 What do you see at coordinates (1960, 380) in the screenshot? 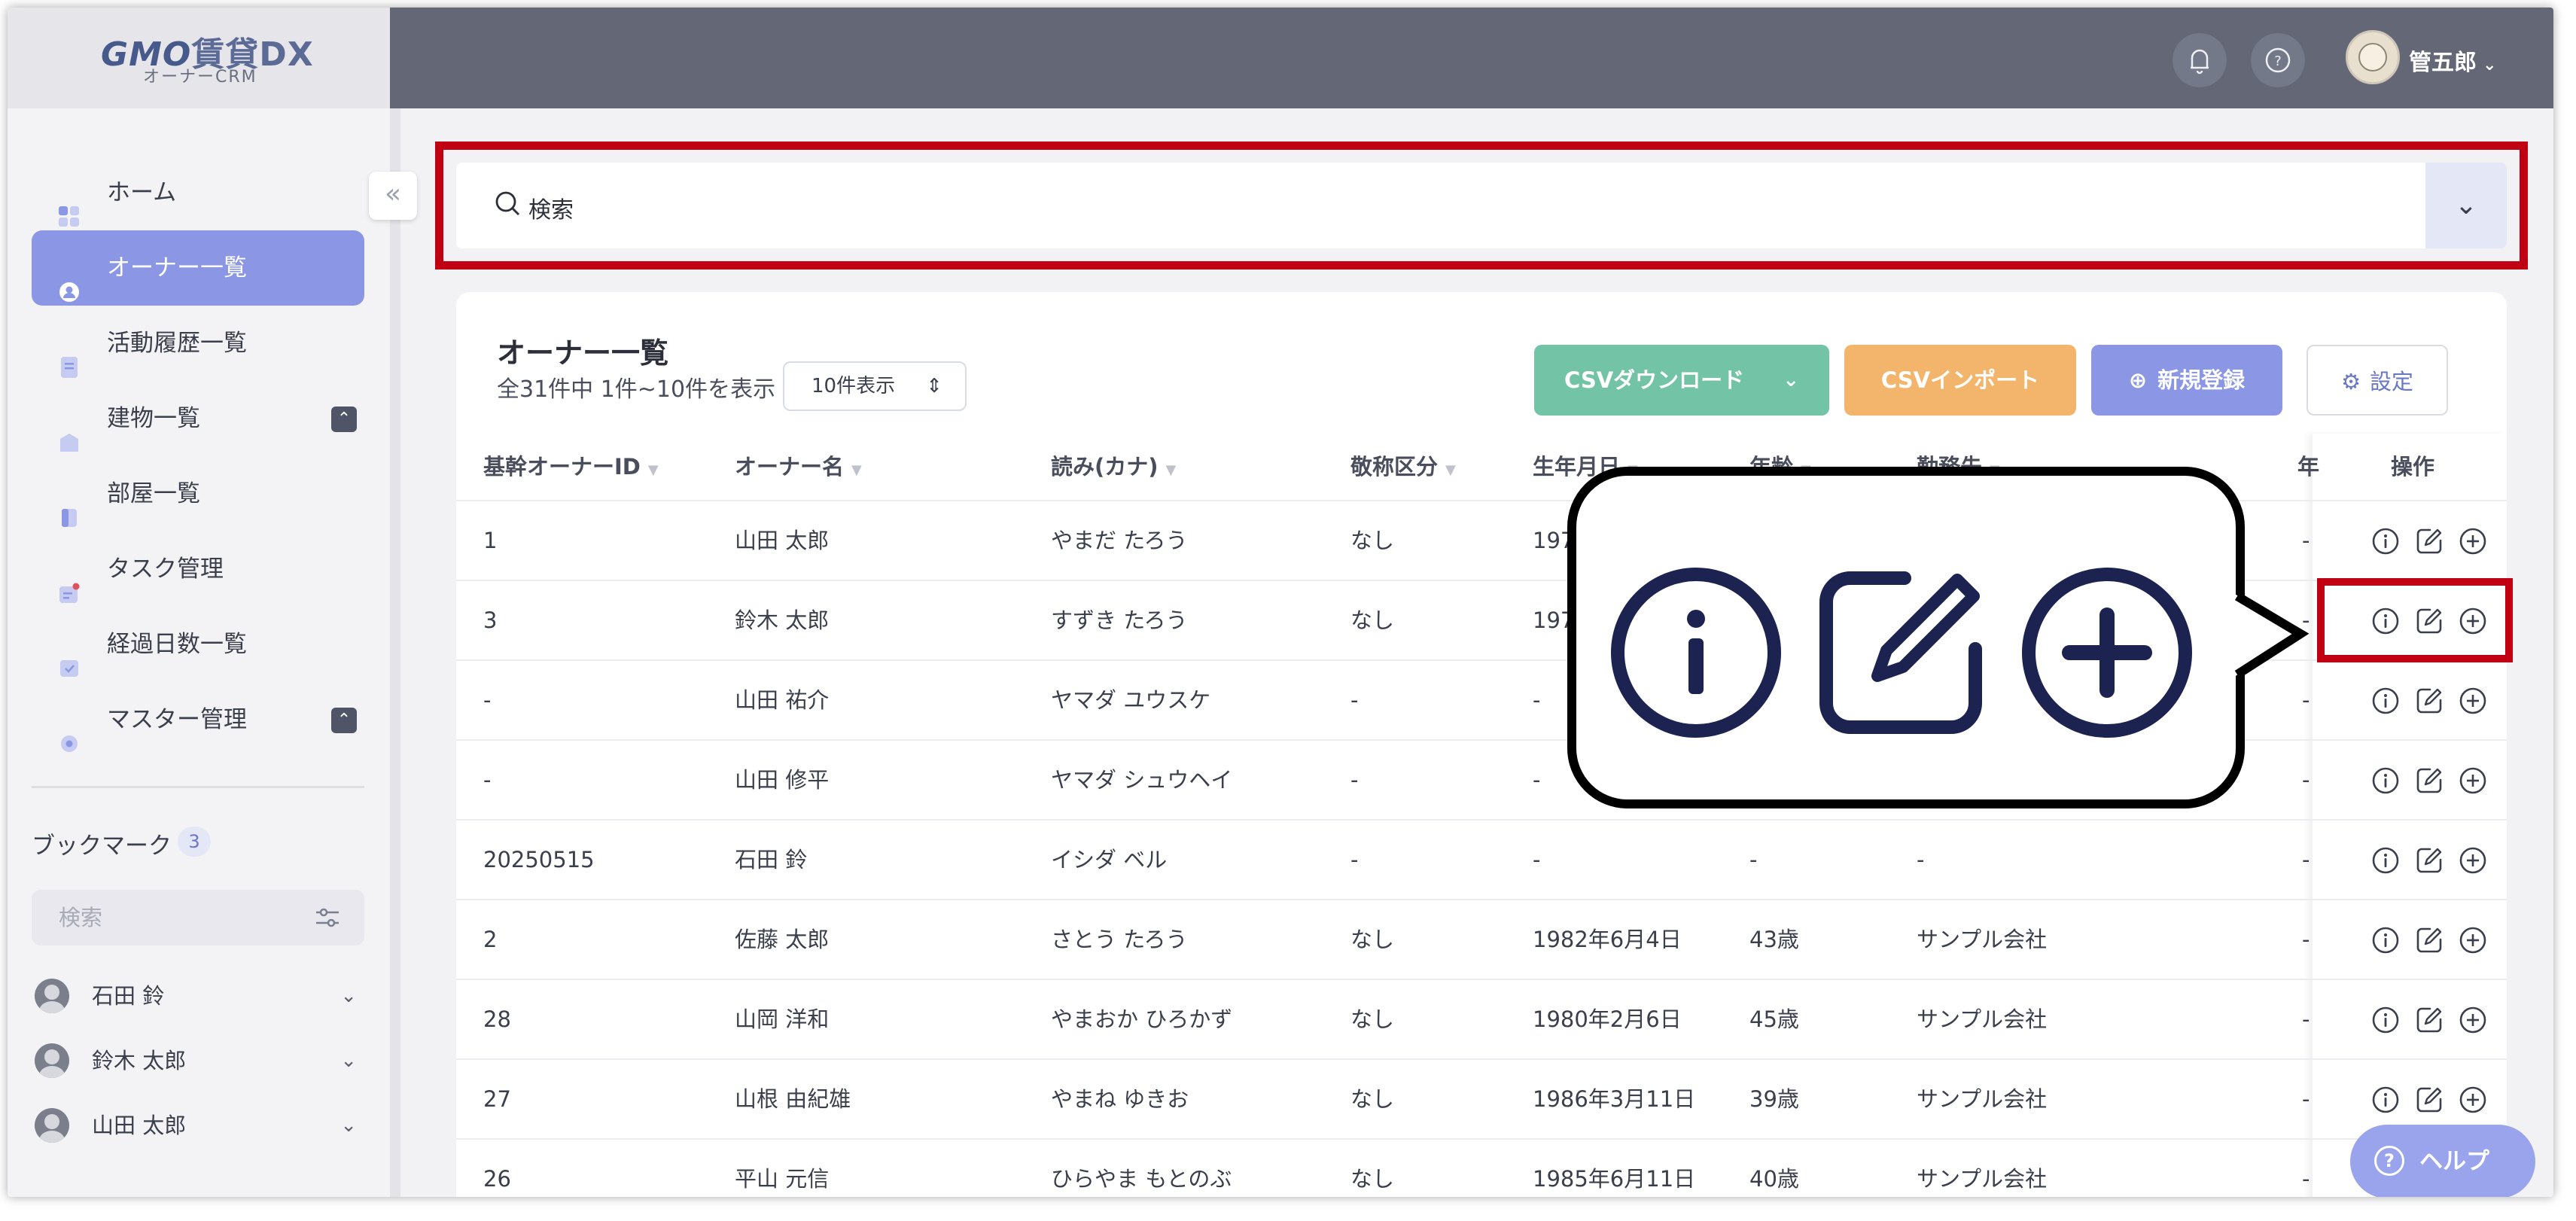
I see `csv-import-button: CSVインポート` at bounding box center [1960, 380].